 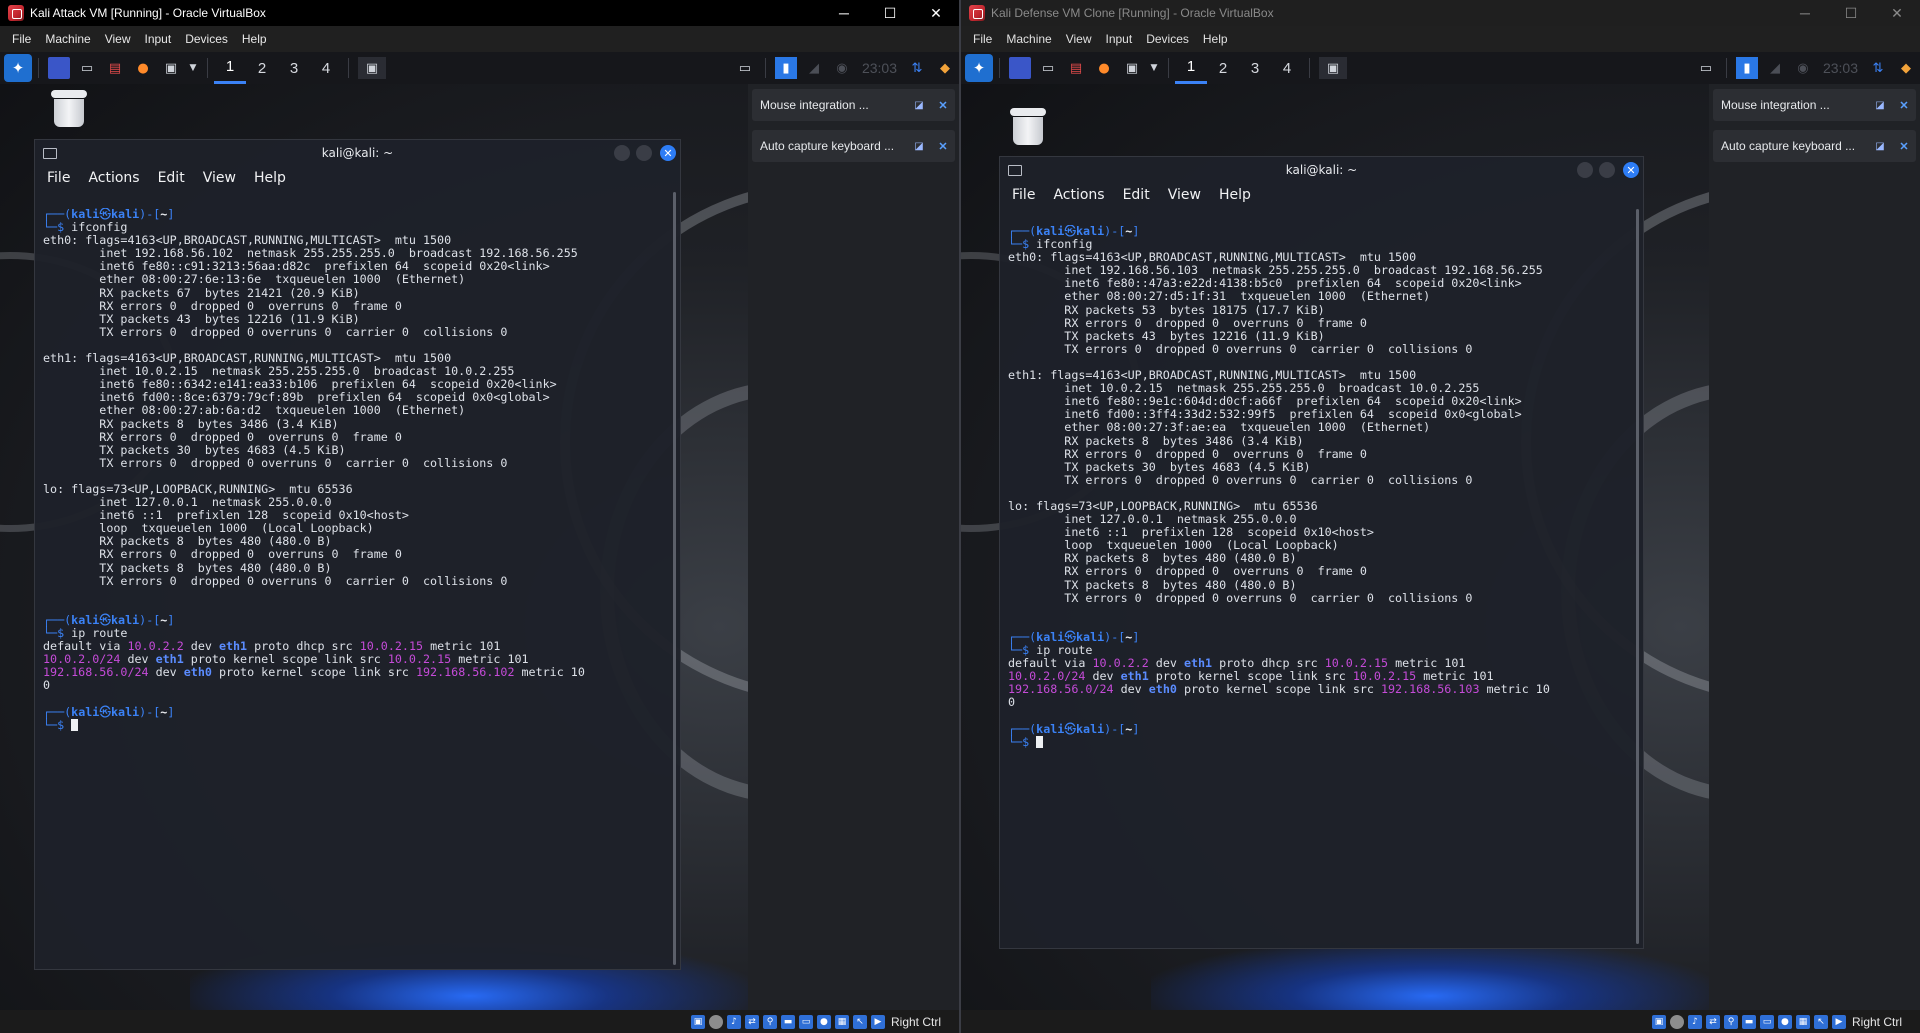 What do you see at coordinates (980, 39) in the screenshot?
I see `menu-file: File` at bounding box center [980, 39].